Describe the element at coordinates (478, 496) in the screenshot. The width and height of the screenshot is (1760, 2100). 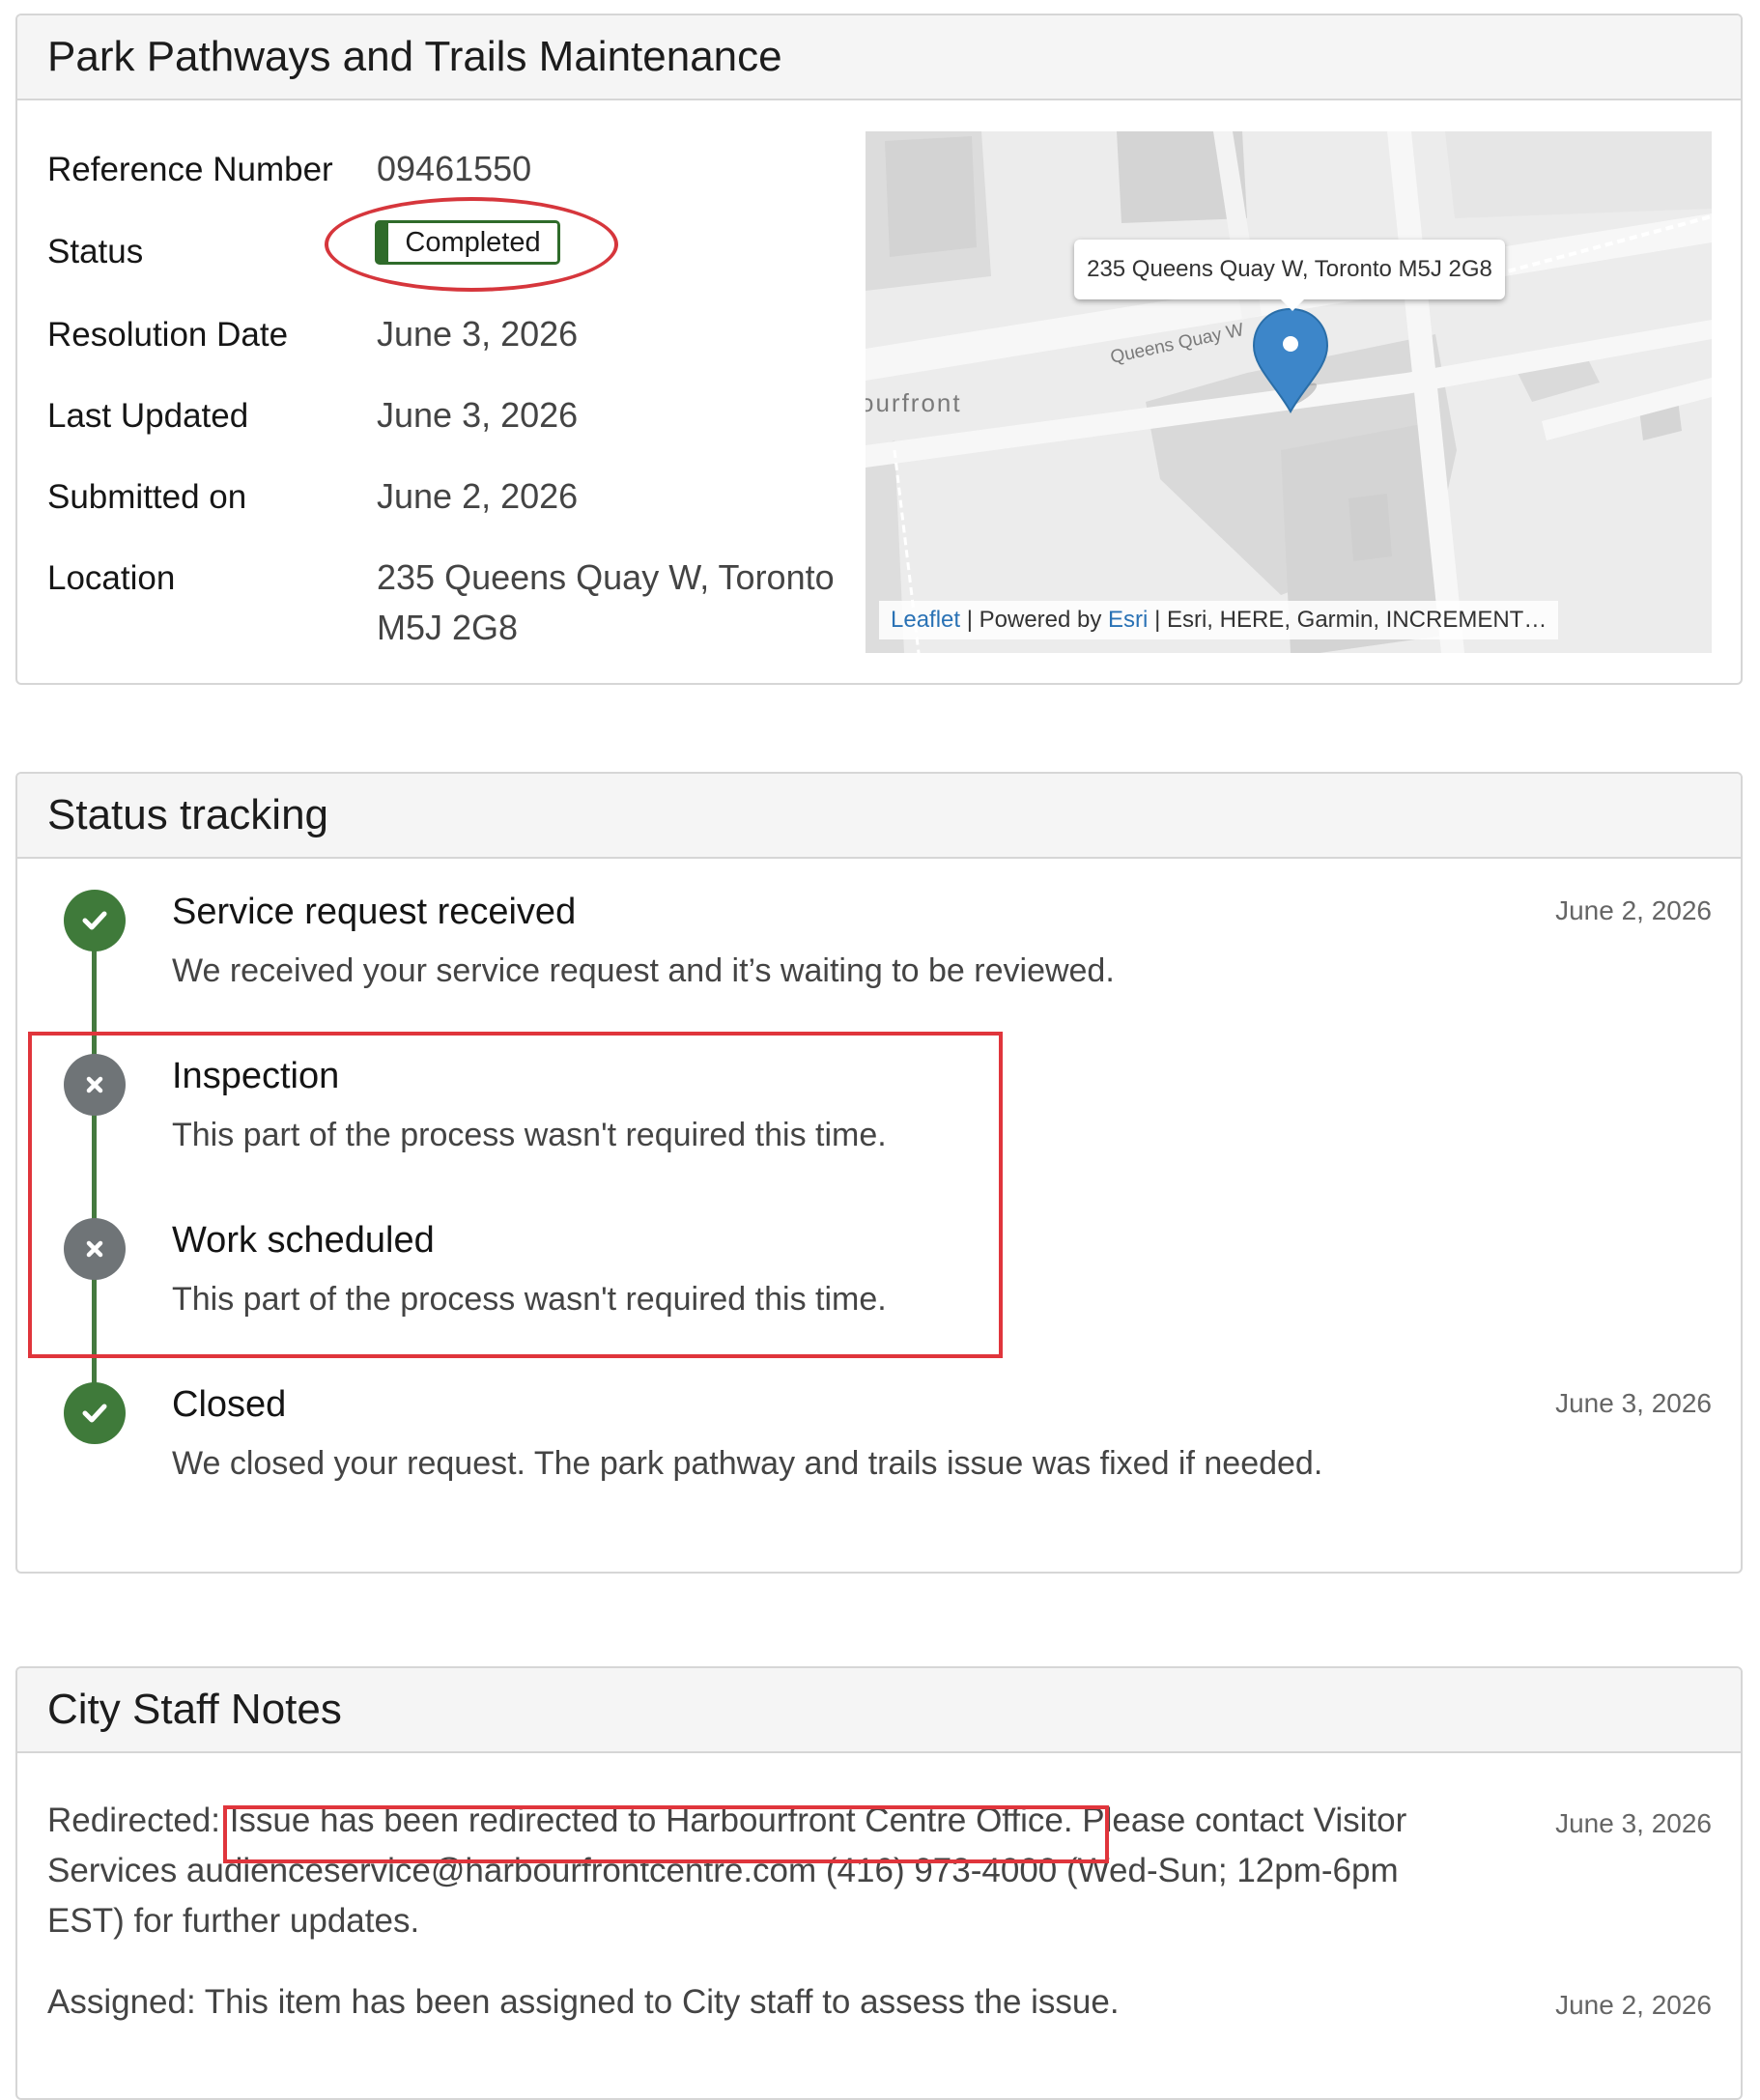
I see `submitted-on-value: June 2, 2026` at that location.